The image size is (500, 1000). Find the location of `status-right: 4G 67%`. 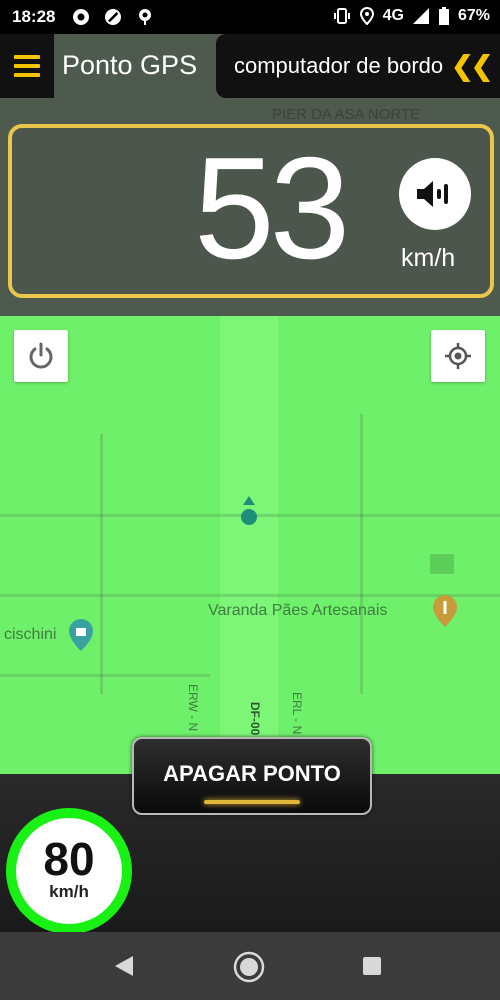

status-right: 4G 67% is located at coordinates (411, 16).